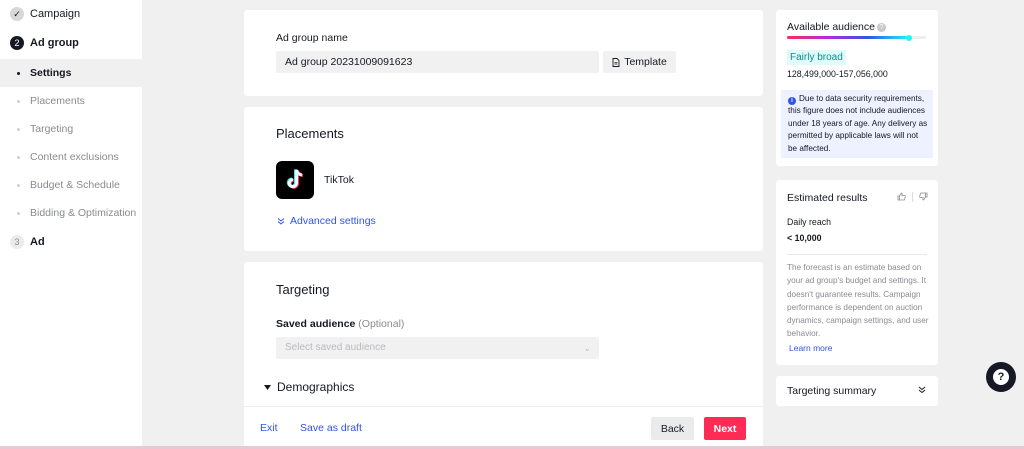 The width and height of the screenshot is (1024, 449). Describe the element at coordinates (616, 62) in the screenshot. I see `template-doc-icon` at that location.